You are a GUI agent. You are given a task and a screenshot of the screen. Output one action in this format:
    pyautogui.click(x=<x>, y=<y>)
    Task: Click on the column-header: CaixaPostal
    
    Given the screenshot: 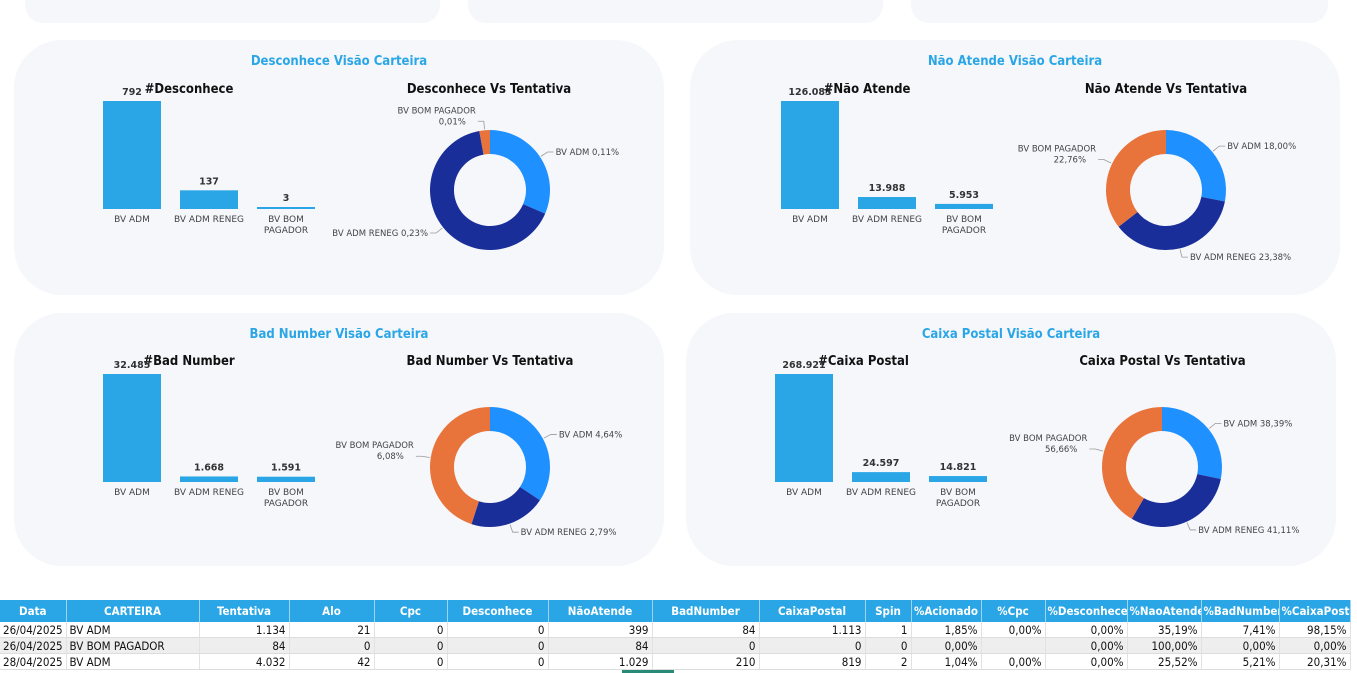 What is the action you would take?
    pyautogui.click(x=812, y=611)
    